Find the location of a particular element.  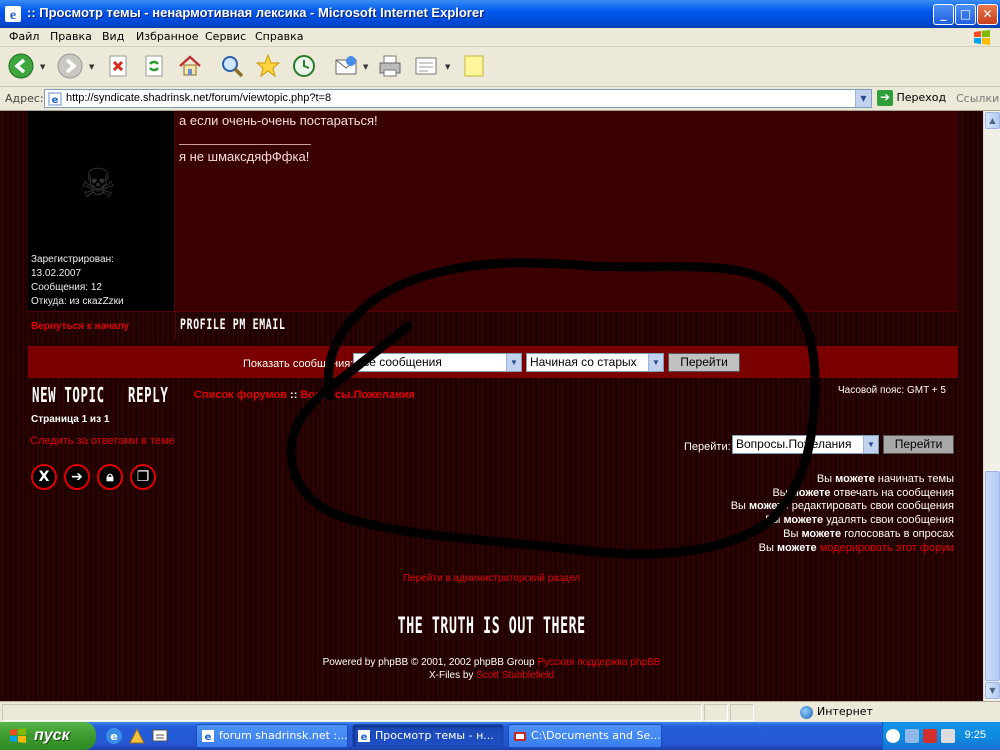

address-dropdown-icon: ▼ is located at coordinates (863, 98).